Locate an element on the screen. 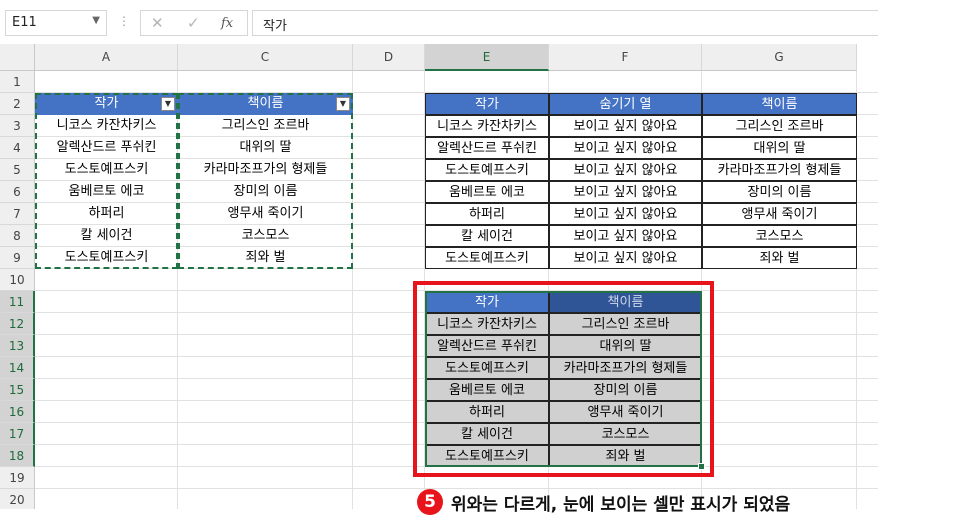 Image resolution: width=961 pixels, height=531 pixels. gridline is located at coordinates (456, 488).